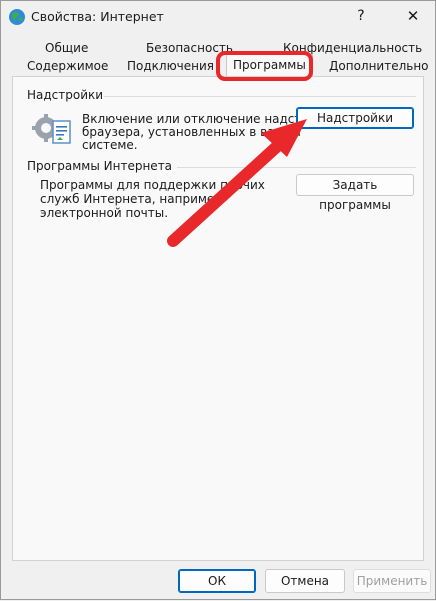 The height and width of the screenshot is (601, 436). I want to click on set-programs-button: Задать программы, so click(355, 193).